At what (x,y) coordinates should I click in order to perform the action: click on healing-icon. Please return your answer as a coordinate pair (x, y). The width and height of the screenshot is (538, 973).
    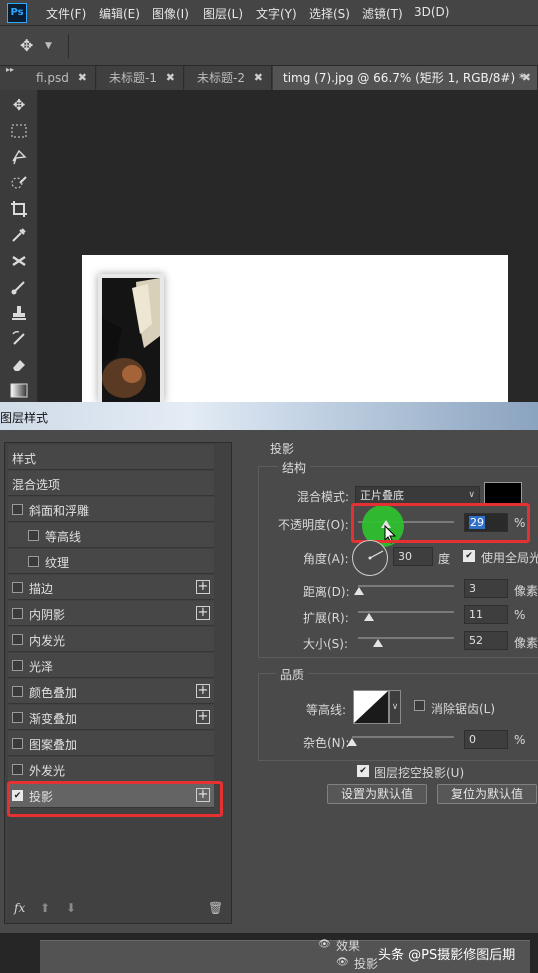
    Looking at the image, I should click on (19, 261).